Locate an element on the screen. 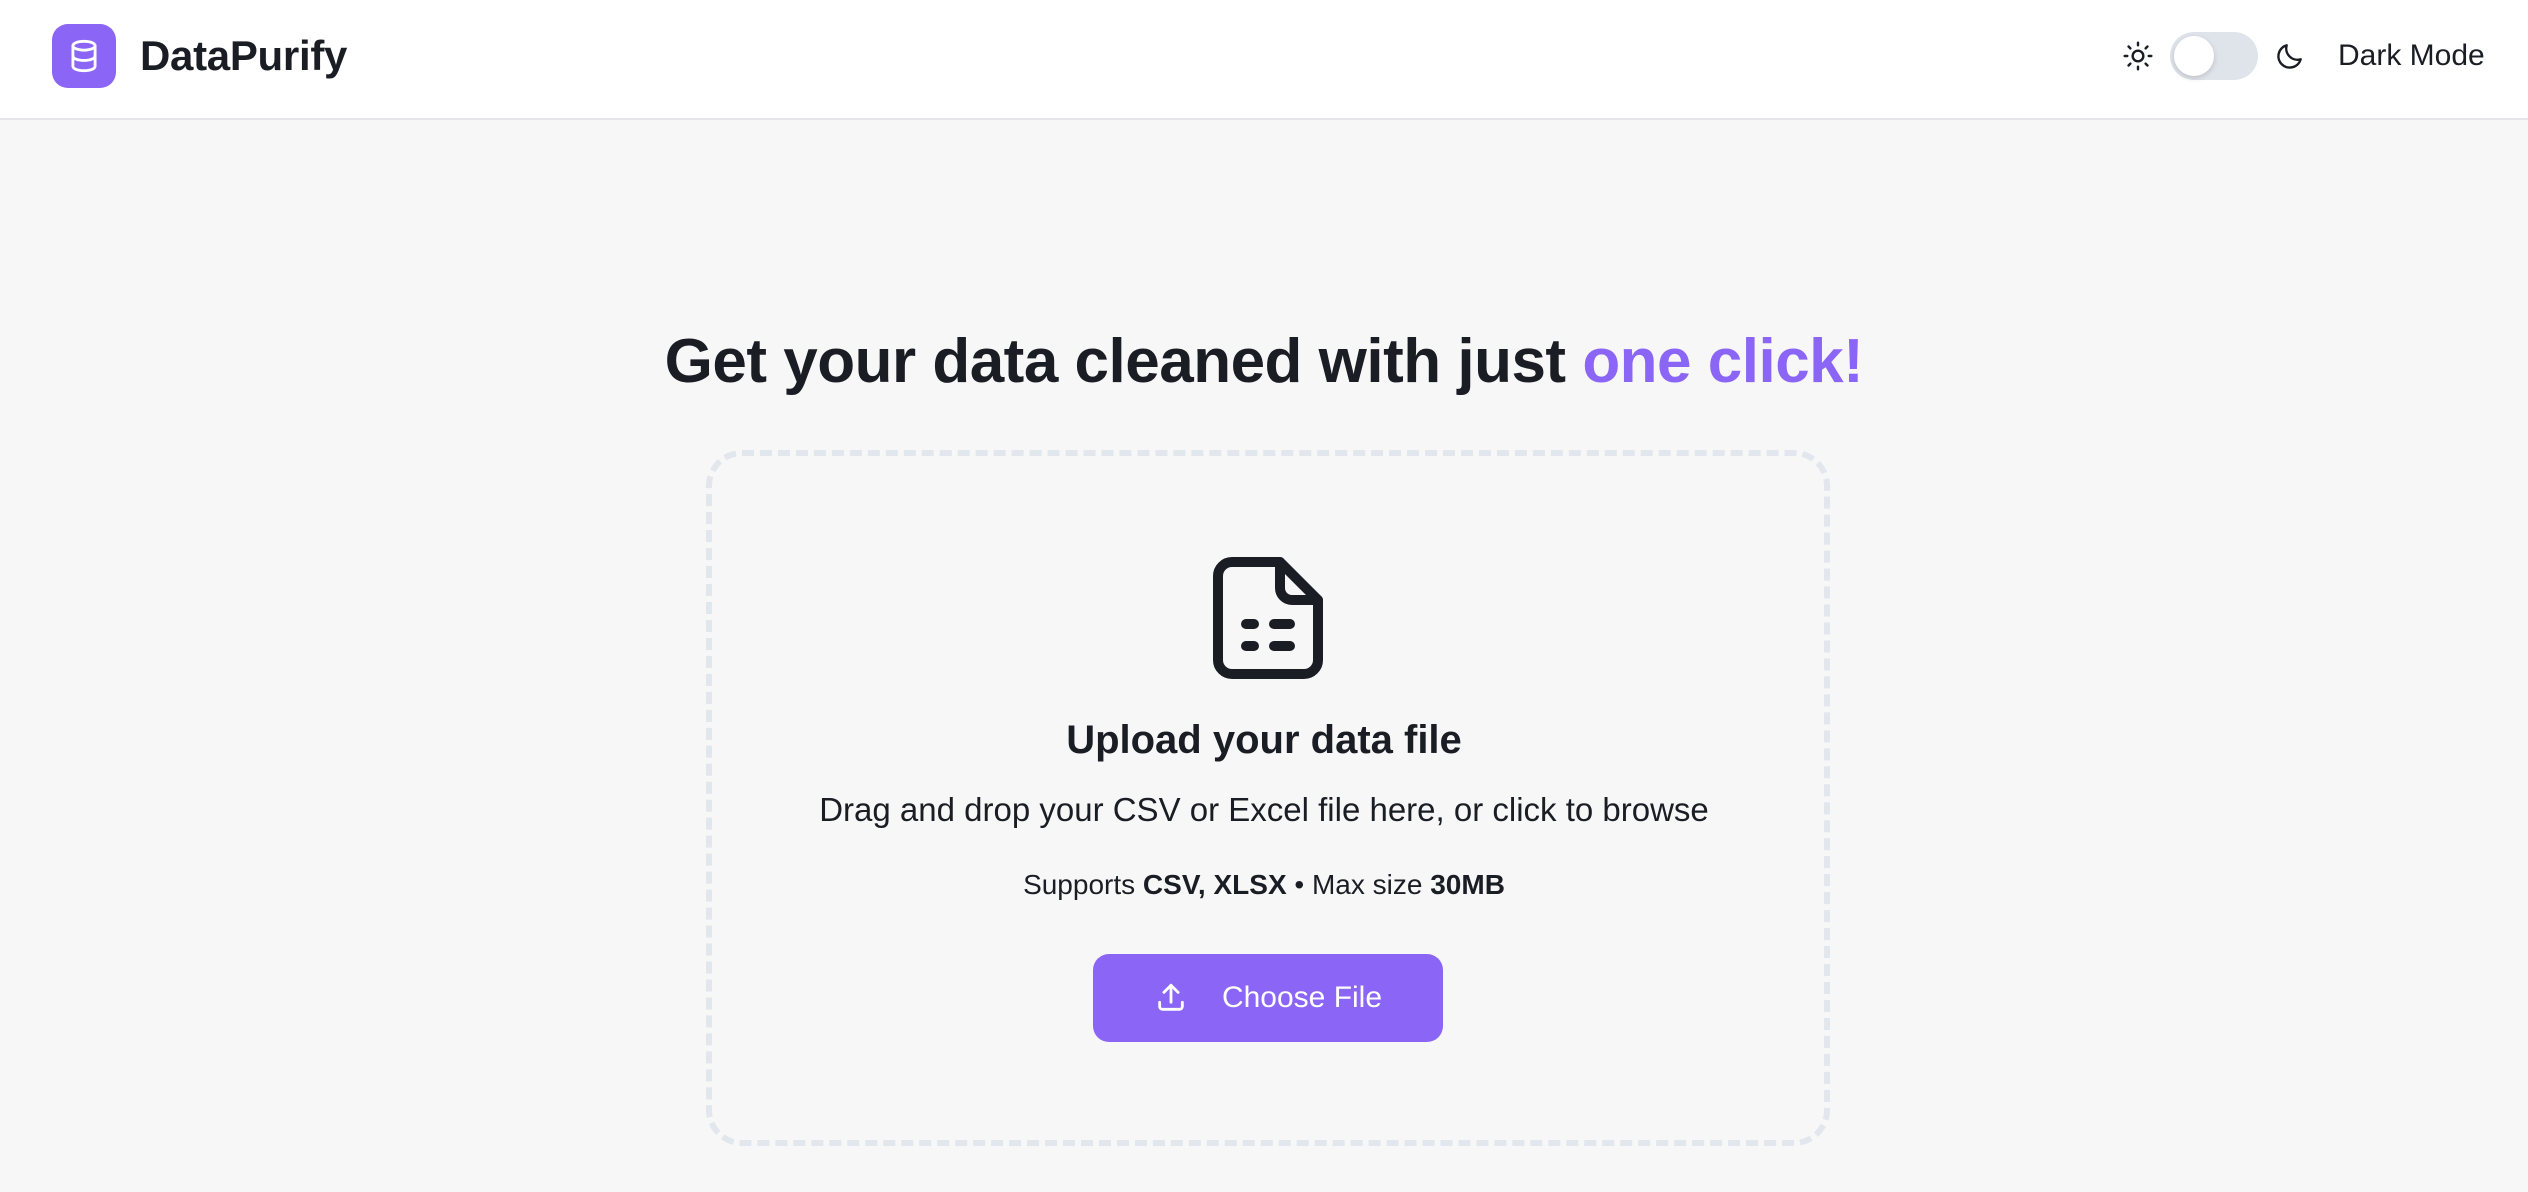 This screenshot has height=1192, width=2528. choose-file-button: Choose File is located at coordinates (1268, 998).